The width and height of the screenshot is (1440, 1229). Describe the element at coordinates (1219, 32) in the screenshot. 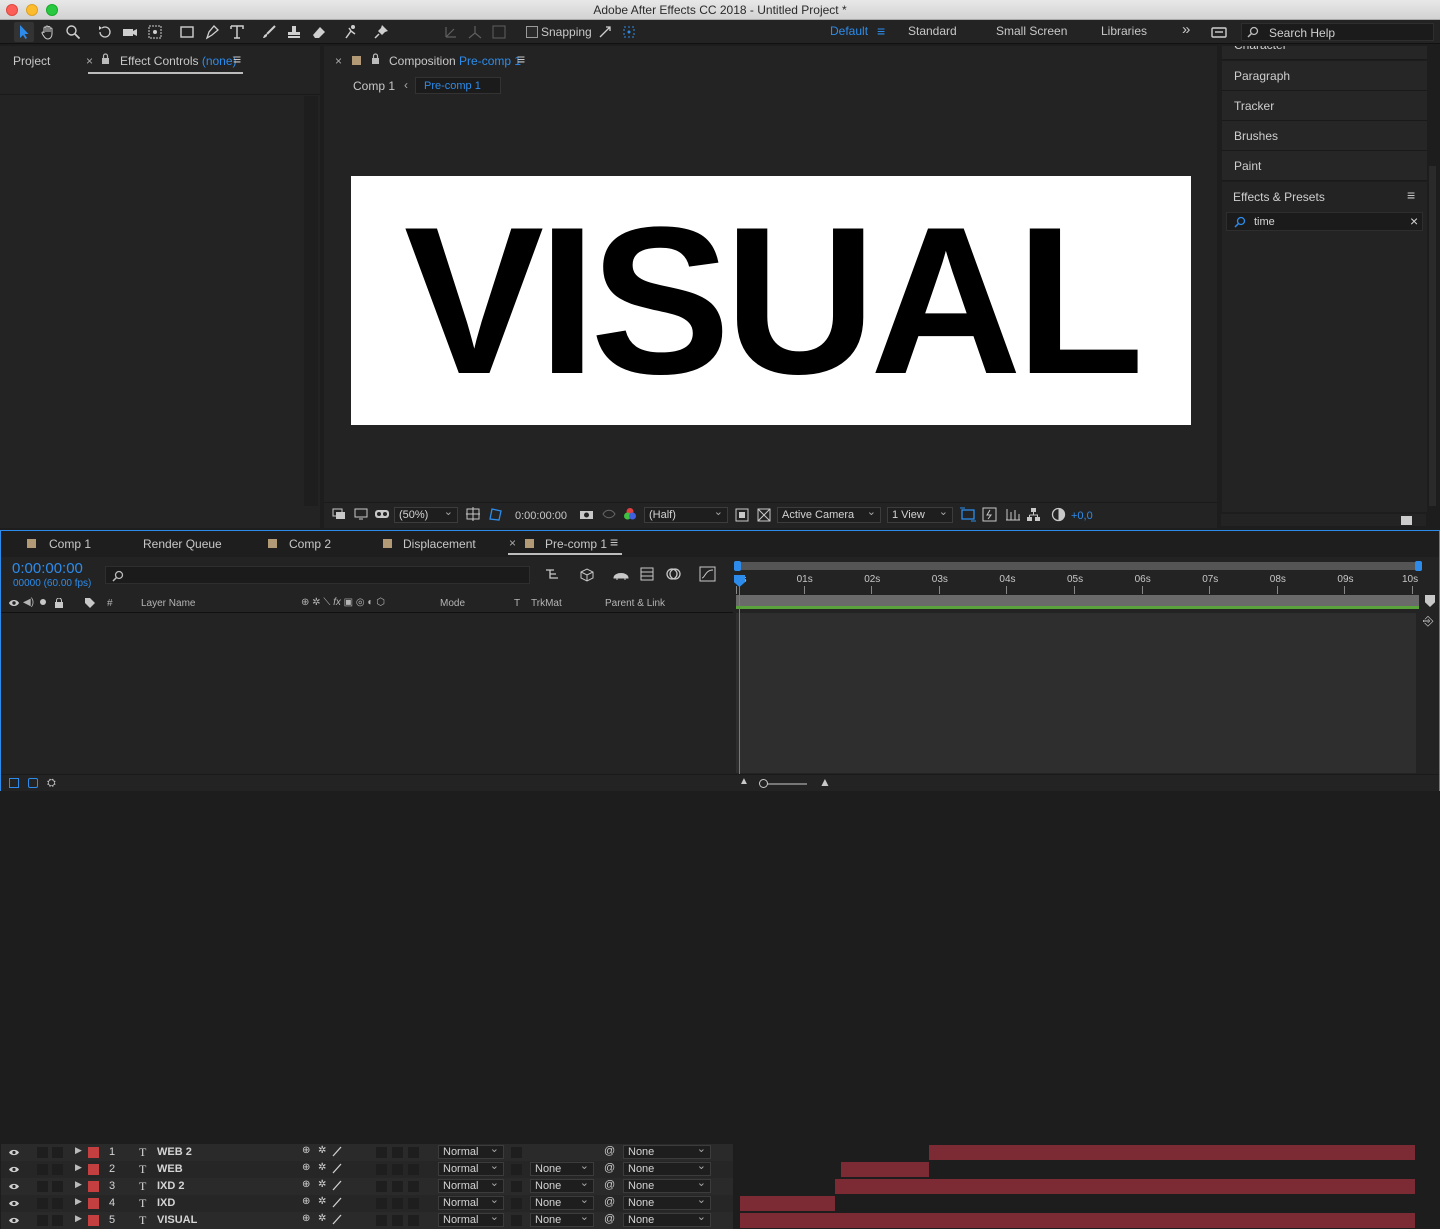

I see `sync-settings-icon` at that location.